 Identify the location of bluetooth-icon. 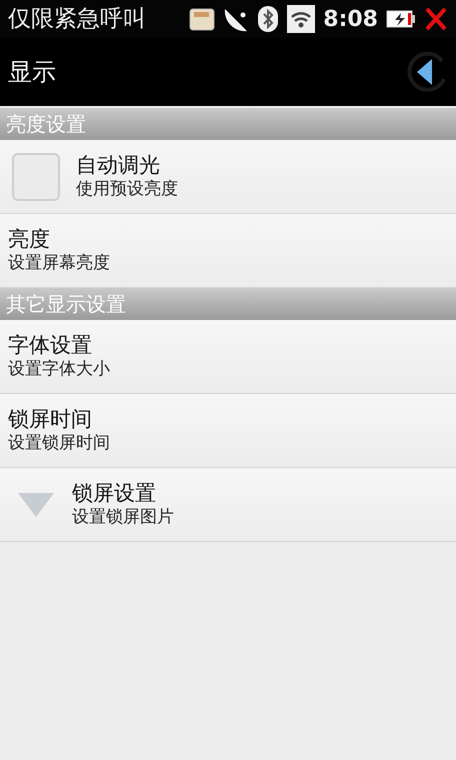
(268, 19).